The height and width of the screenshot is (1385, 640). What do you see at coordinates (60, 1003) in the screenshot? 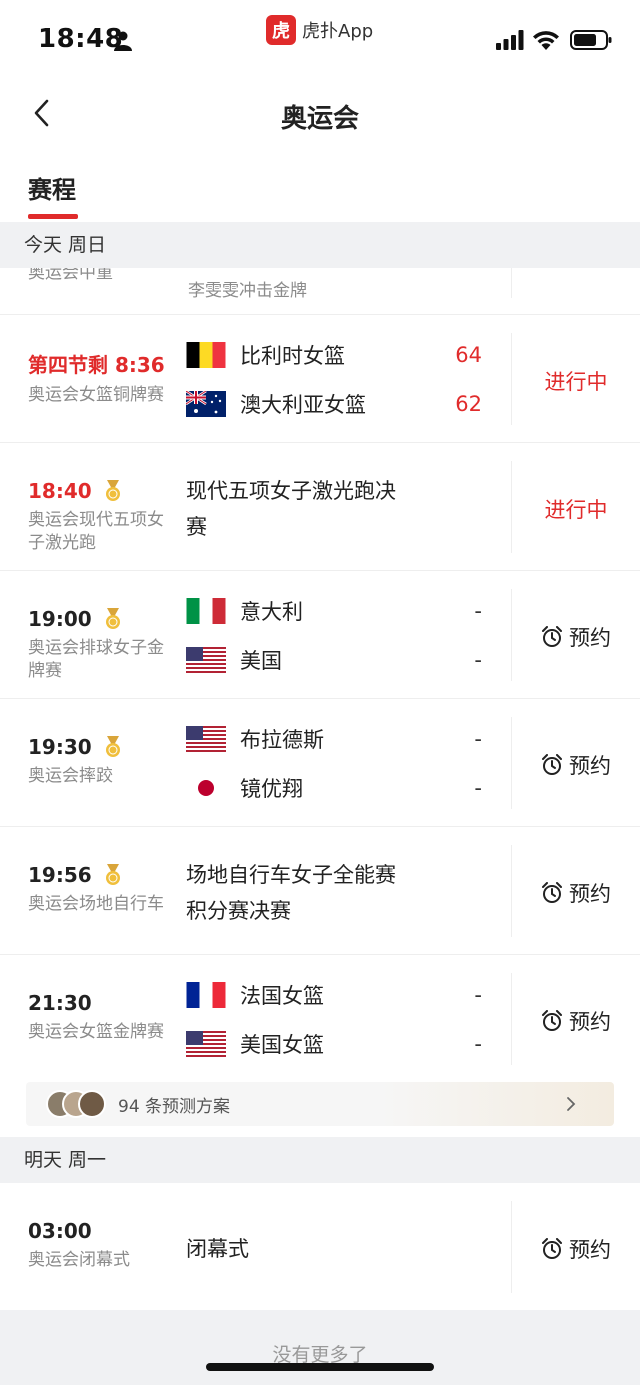
I see `match-time-text: 21:30` at bounding box center [60, 1003].